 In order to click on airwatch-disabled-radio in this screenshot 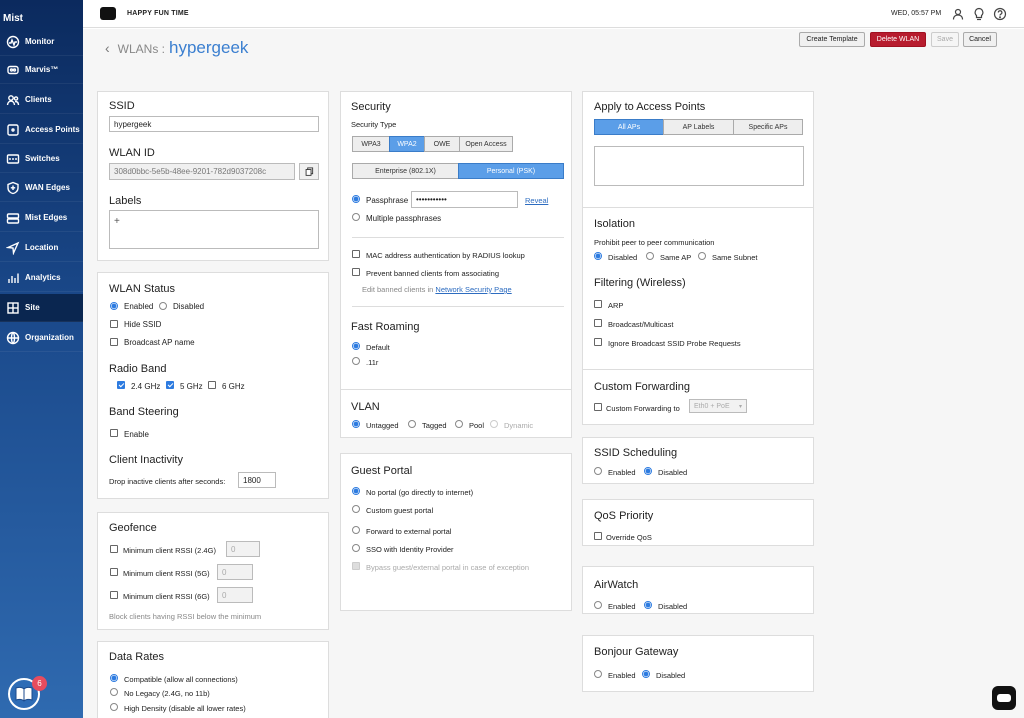, I will do `click(648, 605)`.